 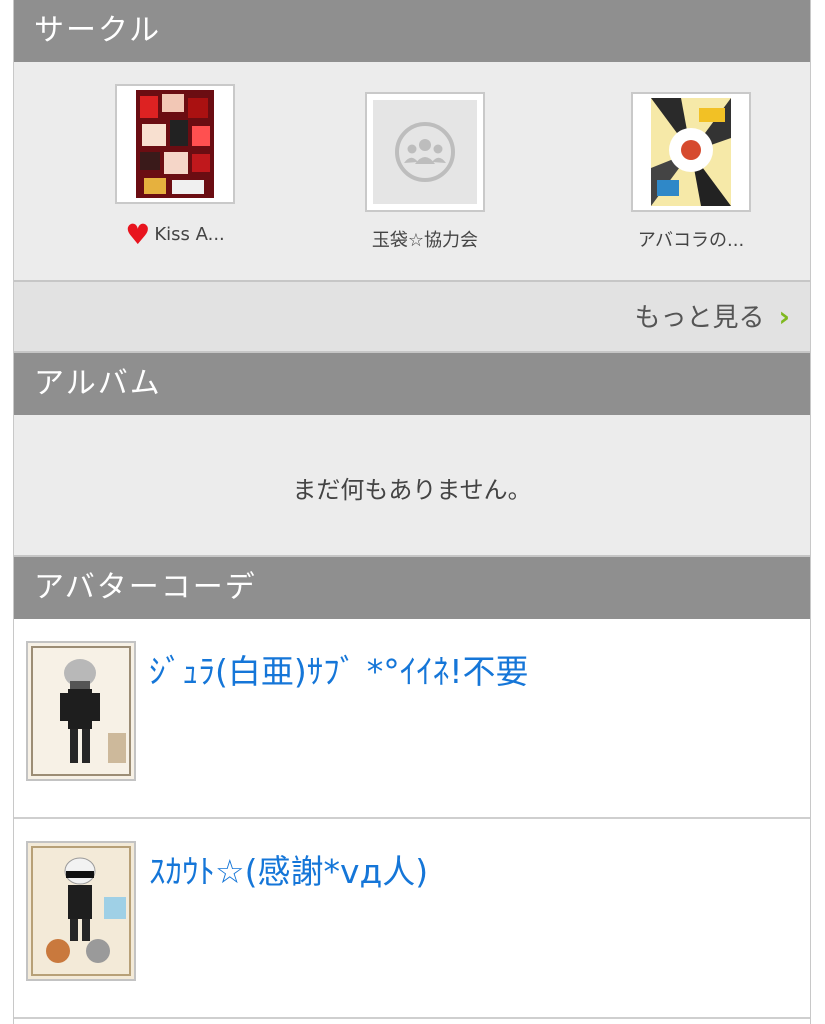 I want to click on circle-name-tamabukuro: 玉袋☆協力会, so click(x=425, y=239).